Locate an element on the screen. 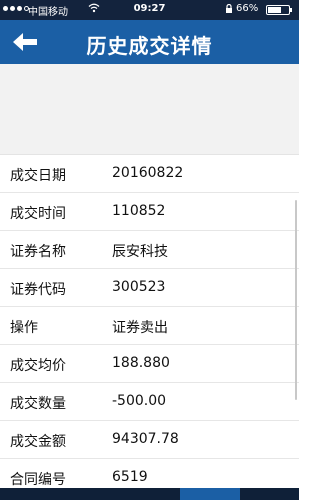  detail-row-operation: 操作 证券卖出 is located at coordinates (149, 326).